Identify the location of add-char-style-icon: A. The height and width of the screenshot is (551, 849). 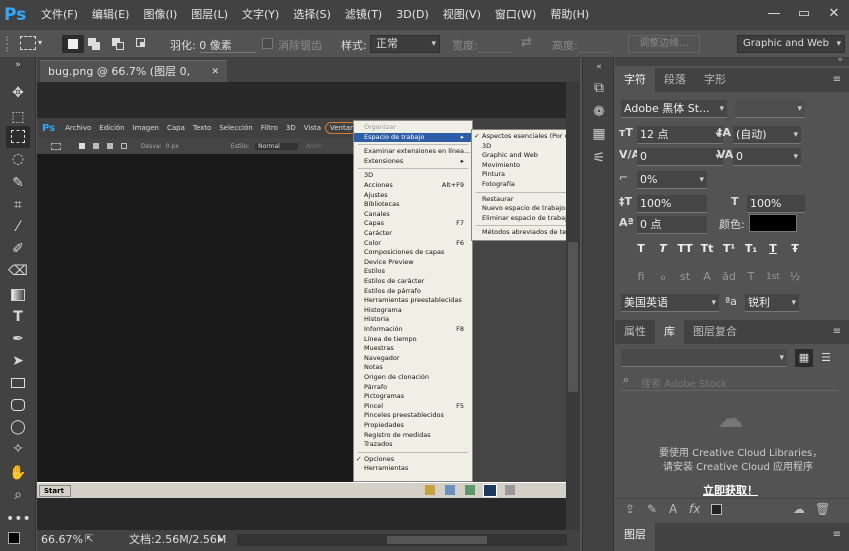
(673, 509).